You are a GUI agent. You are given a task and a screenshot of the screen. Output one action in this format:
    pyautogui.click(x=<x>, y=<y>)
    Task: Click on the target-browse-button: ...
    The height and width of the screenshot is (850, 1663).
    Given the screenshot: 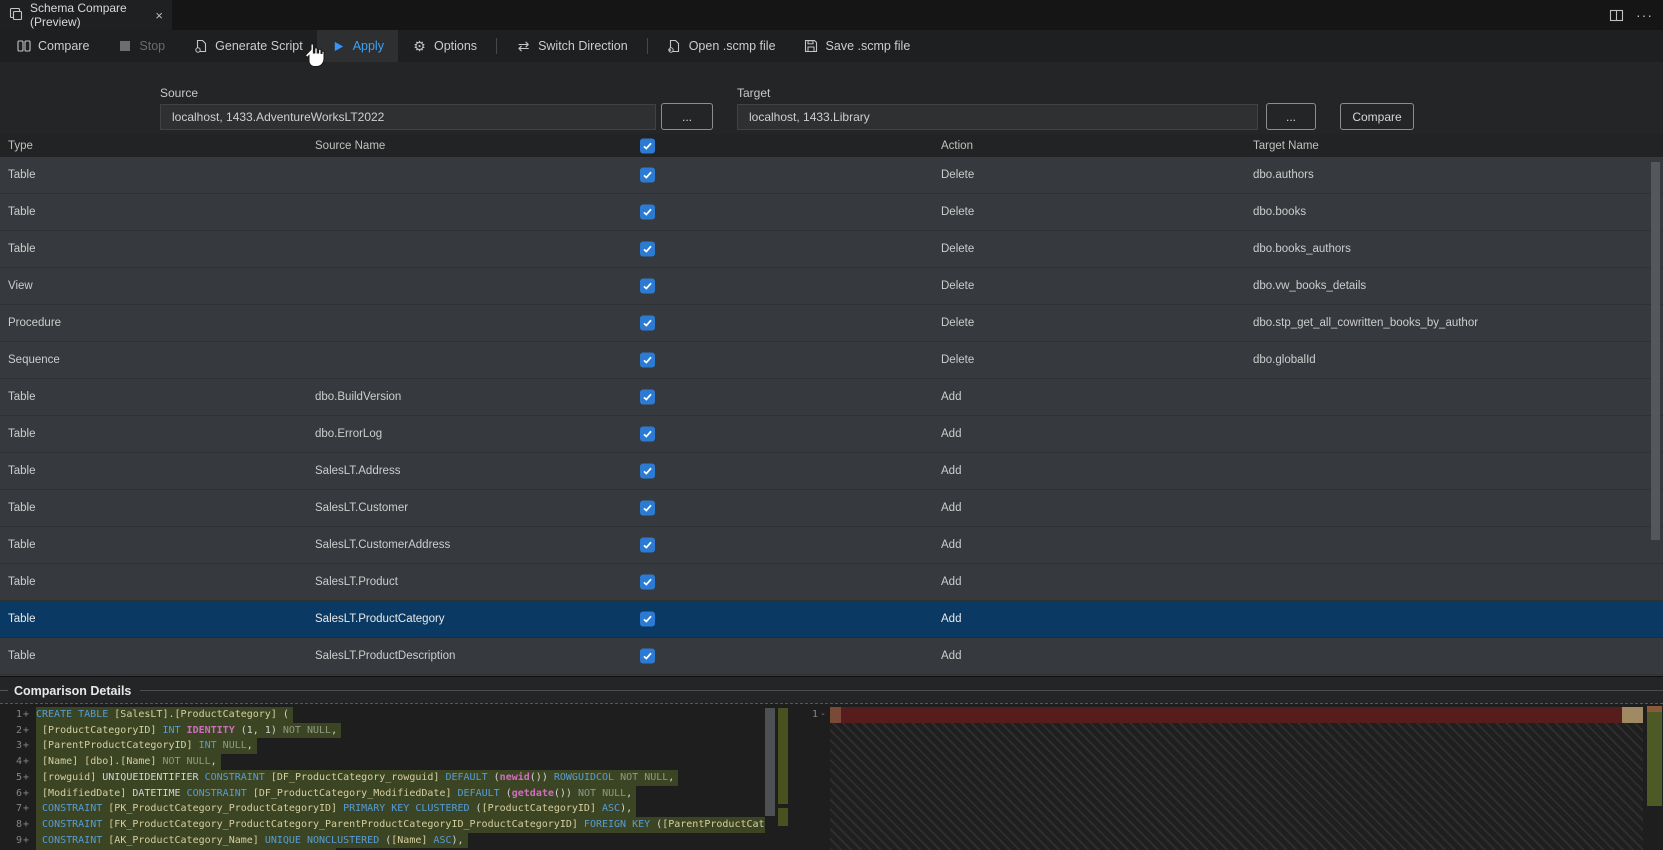 What is the action you would take?
    pyautogui.click(x=1291, y=116)
    